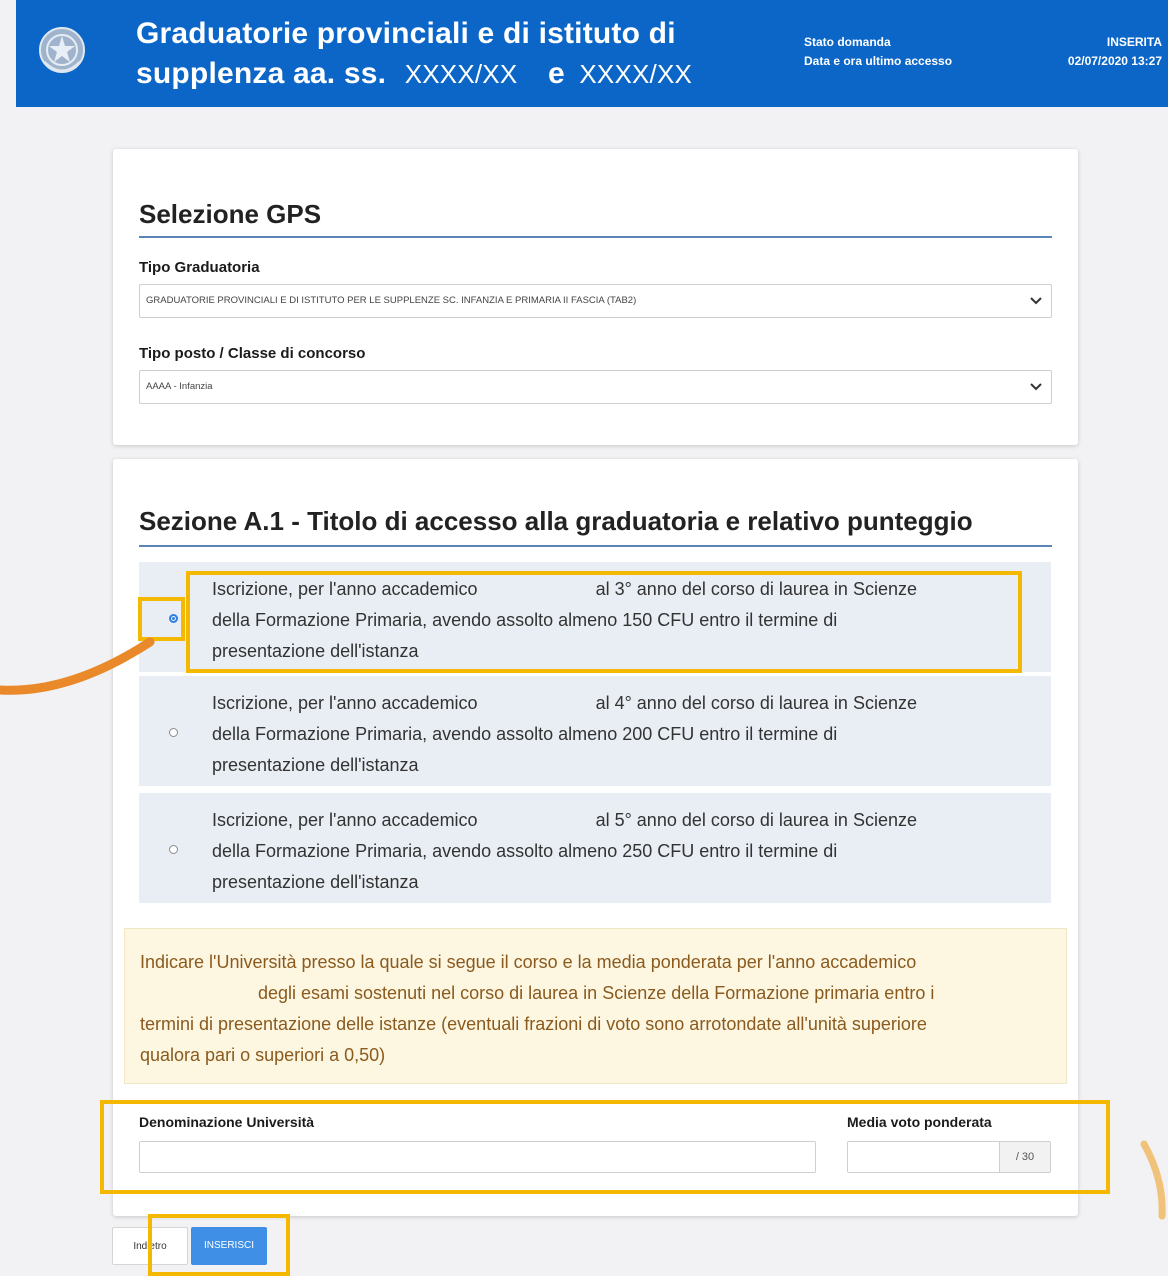 This screenshot has height=1276, width=1168. Describe the element at coordinates (345, 589) in the screenshot. I see `option-1-line1a: Iscrizione, per l'anno accademico` at that location.